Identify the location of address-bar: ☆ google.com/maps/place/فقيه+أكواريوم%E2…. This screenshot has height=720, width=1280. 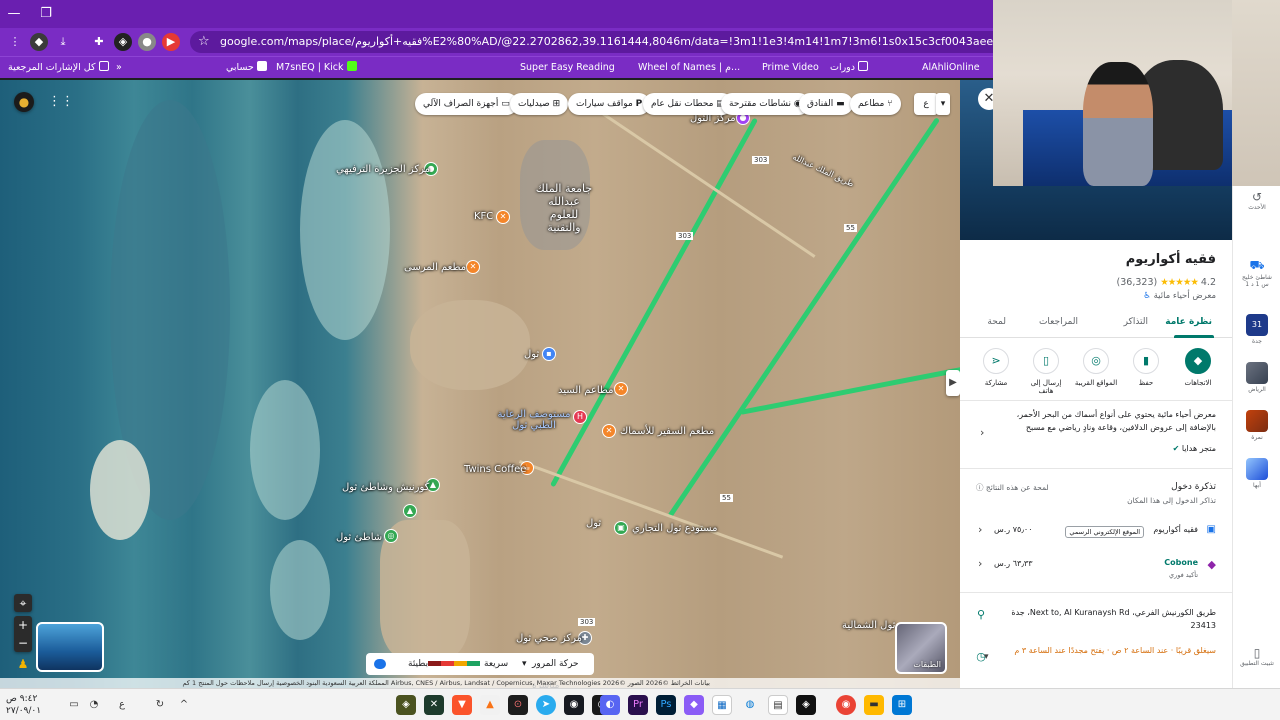
(591, 42).